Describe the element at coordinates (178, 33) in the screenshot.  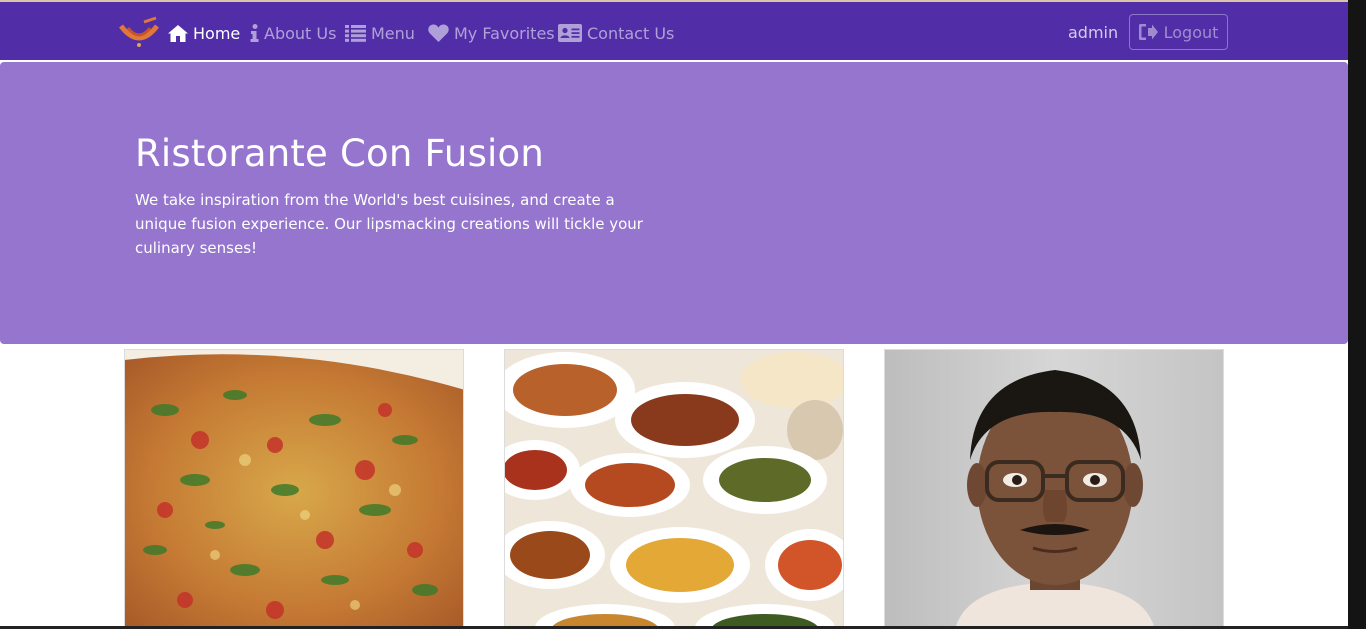
I see `home-icon` at that location.